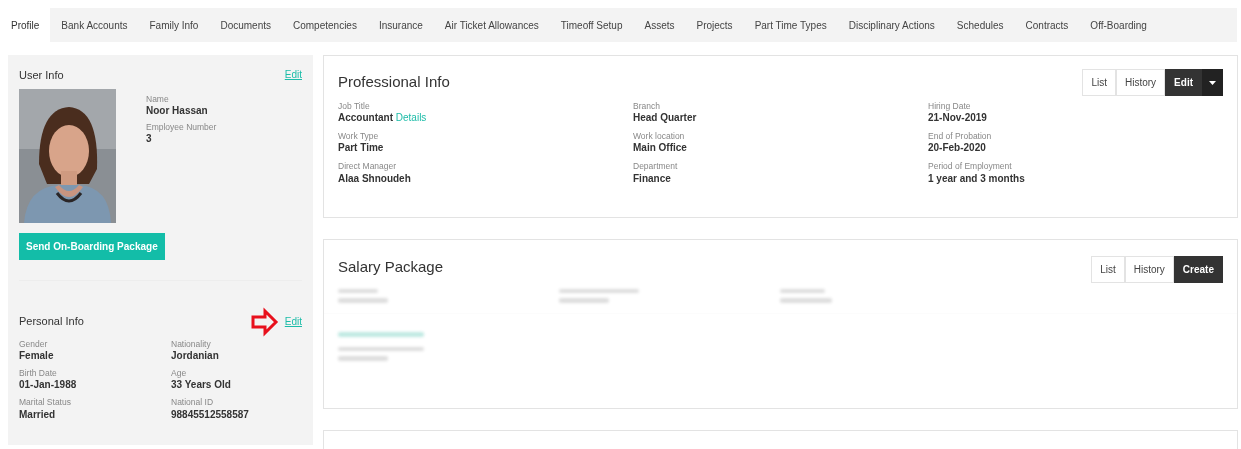 This screenshot has height=449, width=1241. What do you see at coordinates (325, 25) in the screenshot?
I see `tab: Competencies` at bounding box center [325, 25].